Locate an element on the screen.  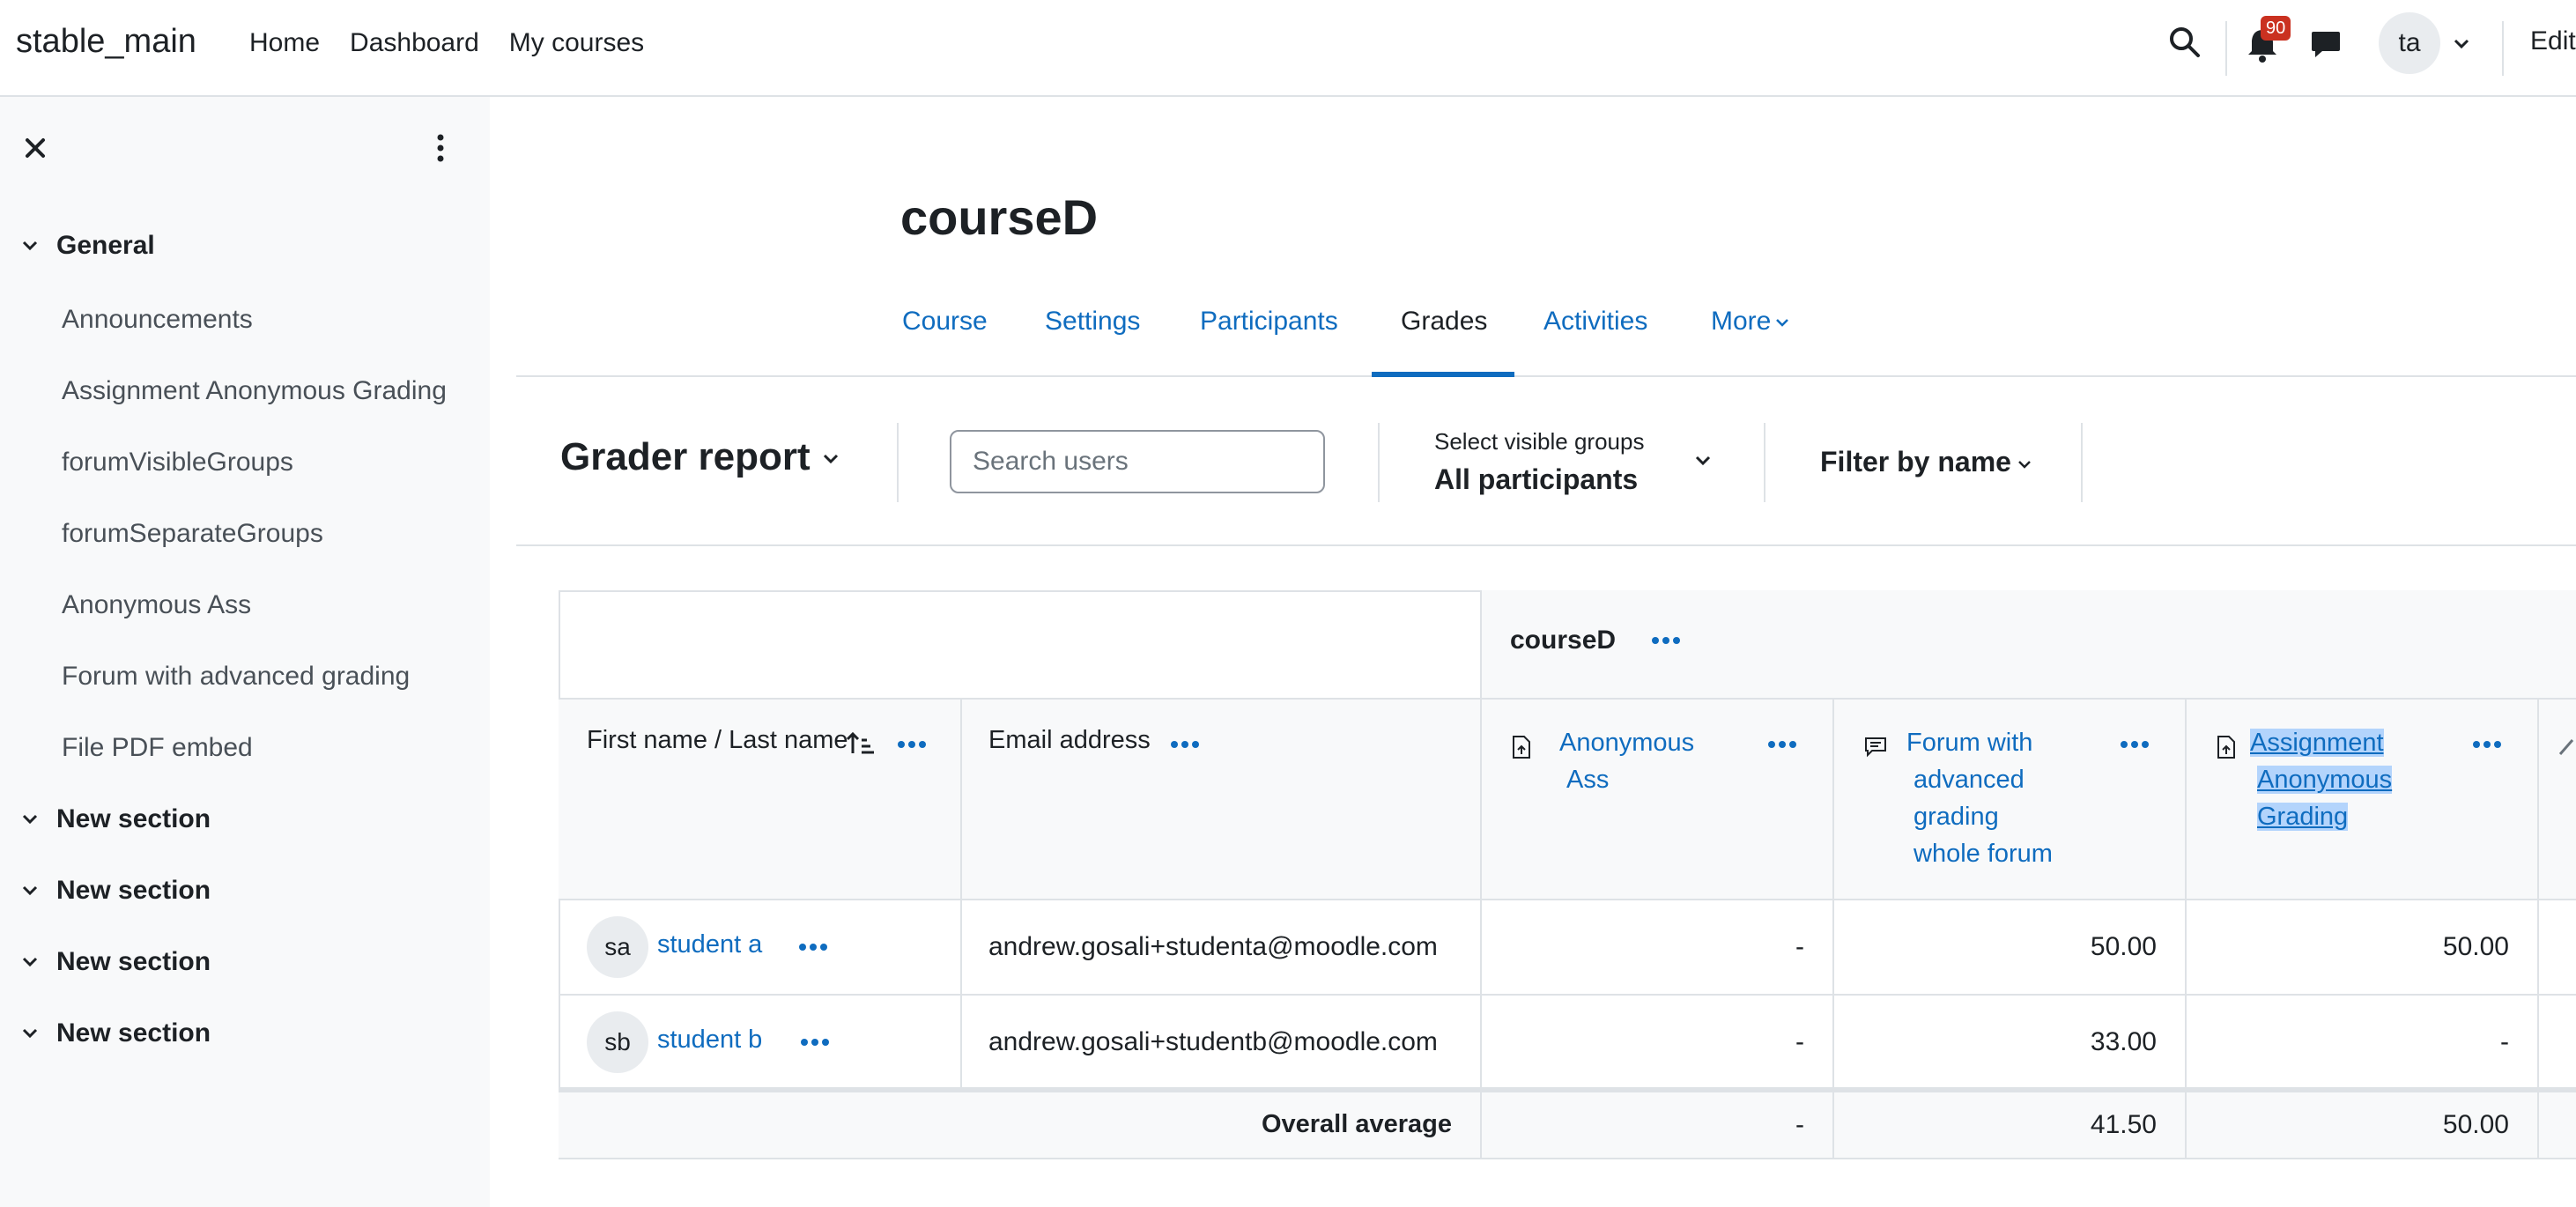
course-index-item: Assignment Anonymous Grading is located at coordinates (255, 391).